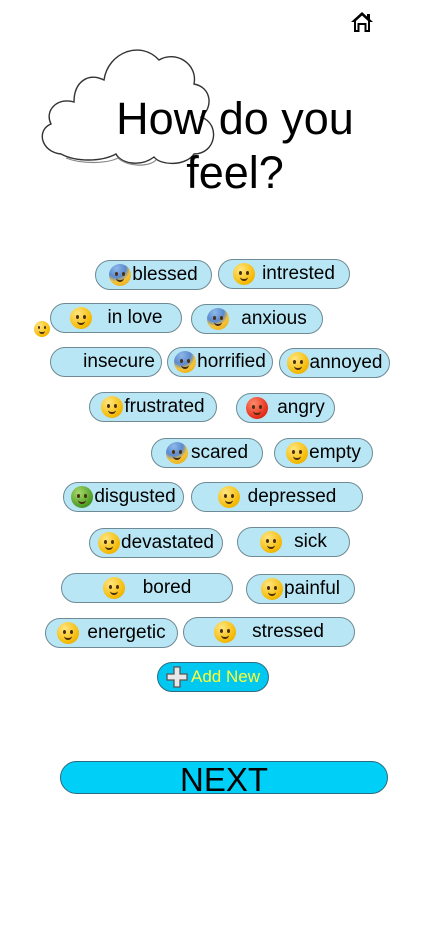 Image resolution: width=428 pixels, height=926 pixels. Describe the element at coordinates (231, 361) in the screenshot. I see `feeling-label: horrified` at that location.